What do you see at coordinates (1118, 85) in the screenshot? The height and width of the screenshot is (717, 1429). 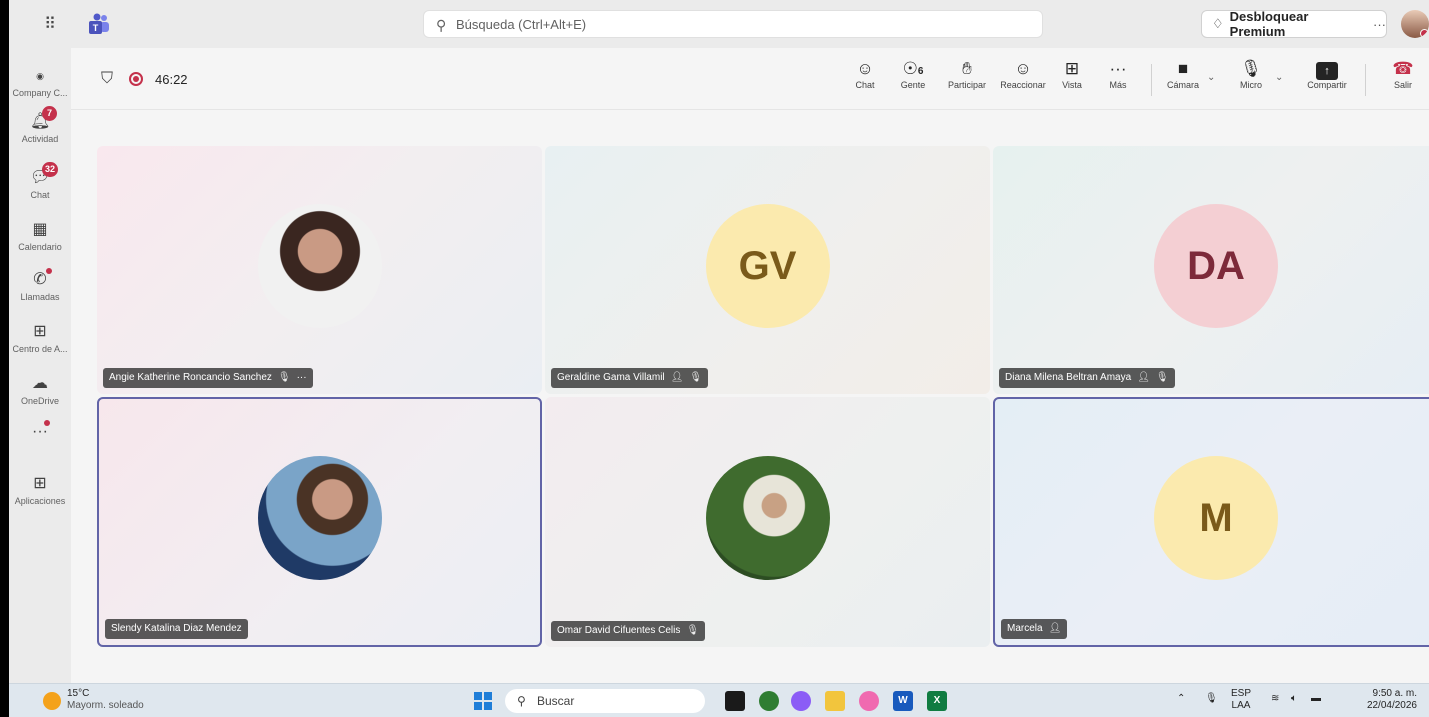 I see `more-label: Más` at bounding box center [1118, 85].